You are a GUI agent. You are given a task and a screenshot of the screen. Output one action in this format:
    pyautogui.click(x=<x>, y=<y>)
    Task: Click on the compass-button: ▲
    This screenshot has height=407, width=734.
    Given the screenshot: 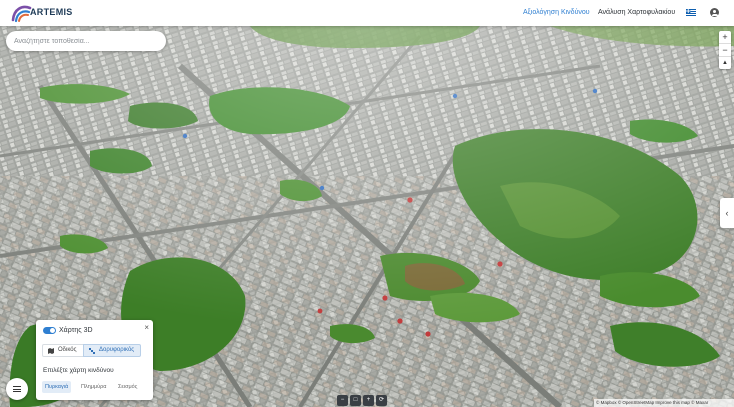 What is the action you would take?
    pyautogui.click(x=725, y=63)
    